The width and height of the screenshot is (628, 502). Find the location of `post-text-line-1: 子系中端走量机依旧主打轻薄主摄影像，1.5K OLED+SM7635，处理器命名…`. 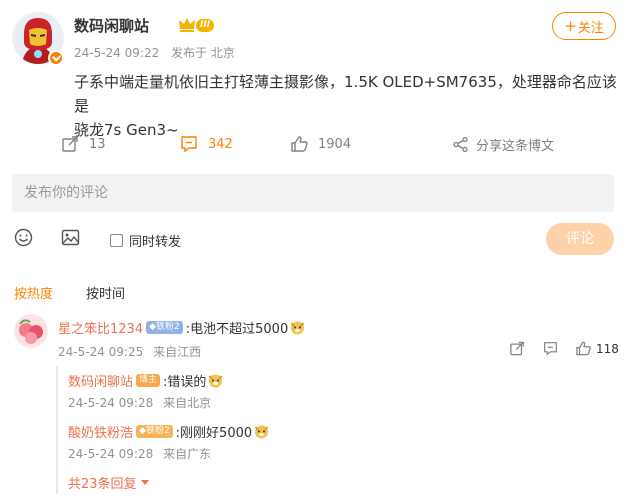

post-text-line-1: 子系中端走量机依旧主打轻薄主摄影像，1.5K OLED+SM7635，处理器命名… is located at coordinates (345, 94).